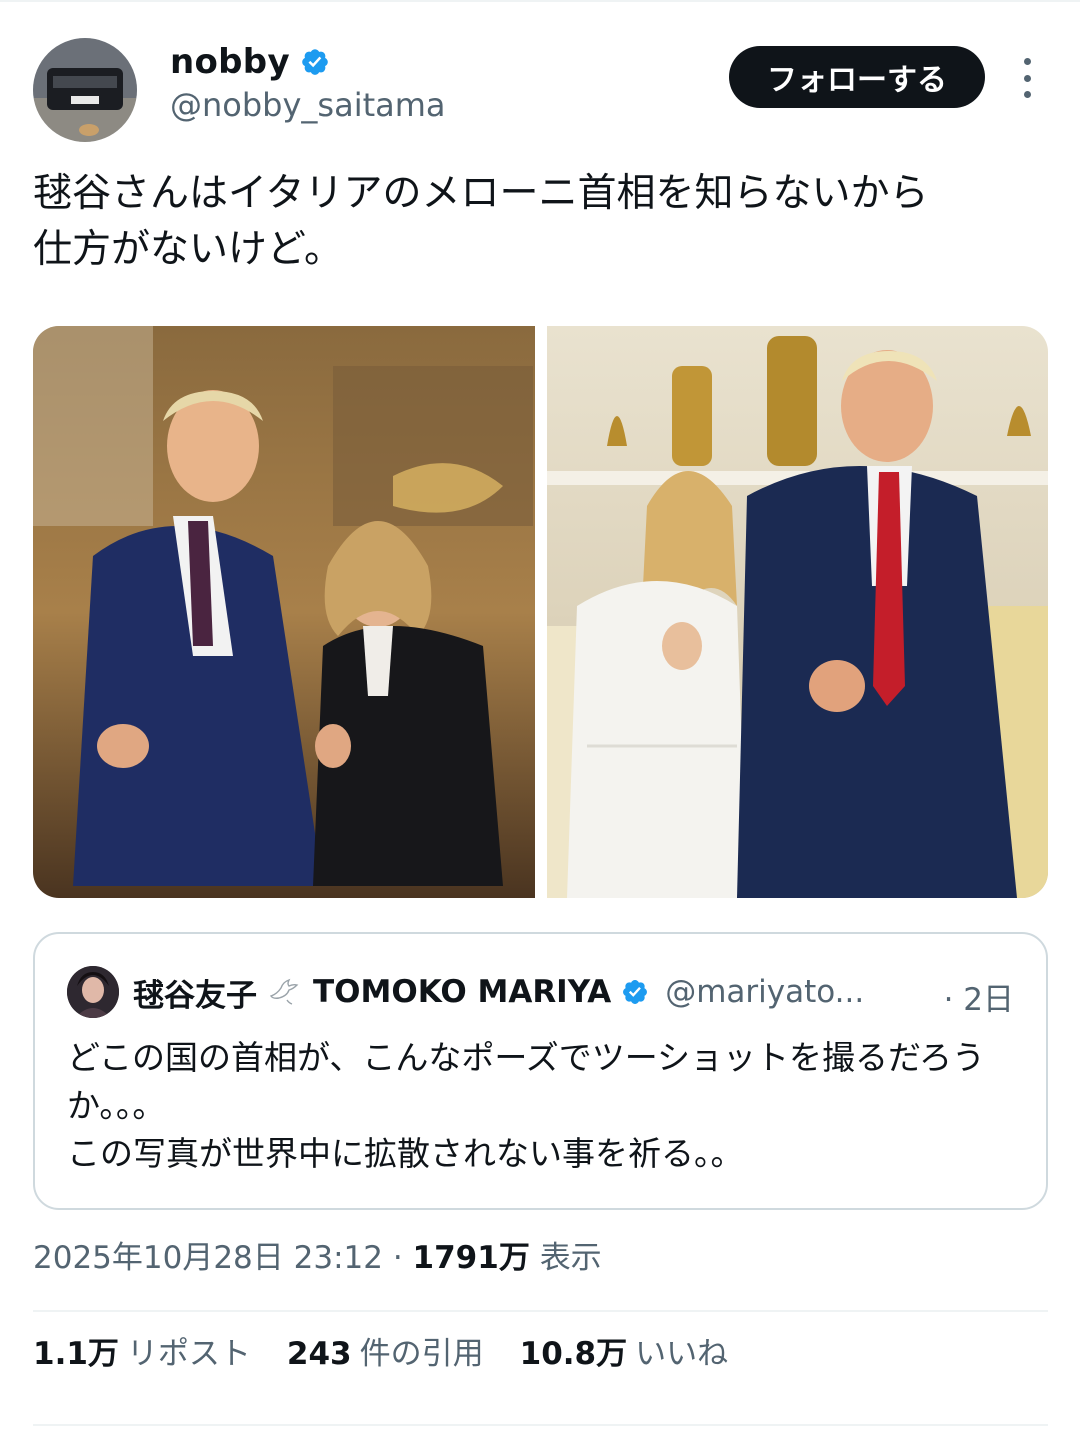 The image size is (1080, 1433). Describe the element at coordinates (682, 1353) in the screenshot. I see `likes-label: いいね` at that location.